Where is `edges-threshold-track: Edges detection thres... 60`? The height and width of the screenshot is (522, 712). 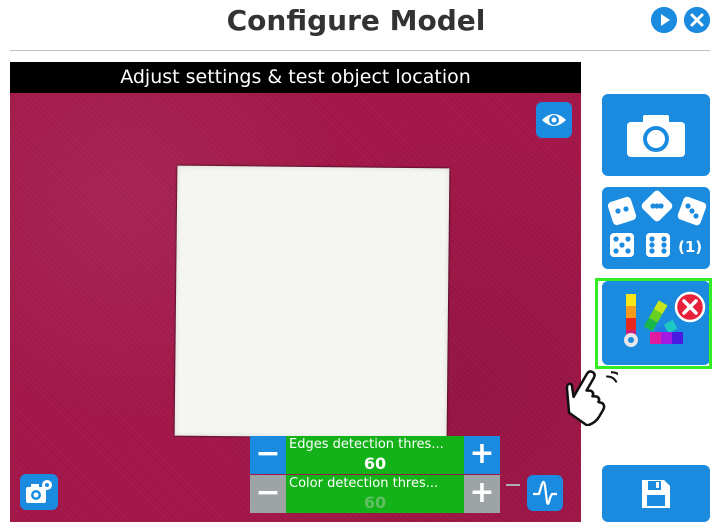 edges-threshold-track: Edges detection thres... 60 is located at coordinates (375, 455).